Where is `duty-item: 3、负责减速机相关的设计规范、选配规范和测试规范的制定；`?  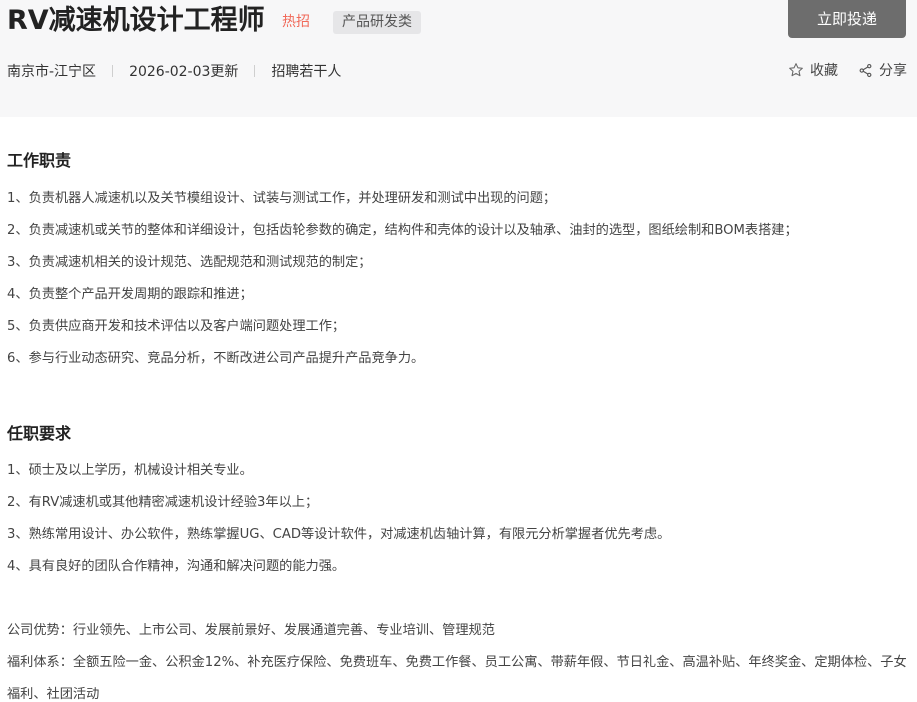 duty-item: 3、负责减速机相关的设计规范、选配规范和测试规范的制定； is located at coordinates (189, 262).